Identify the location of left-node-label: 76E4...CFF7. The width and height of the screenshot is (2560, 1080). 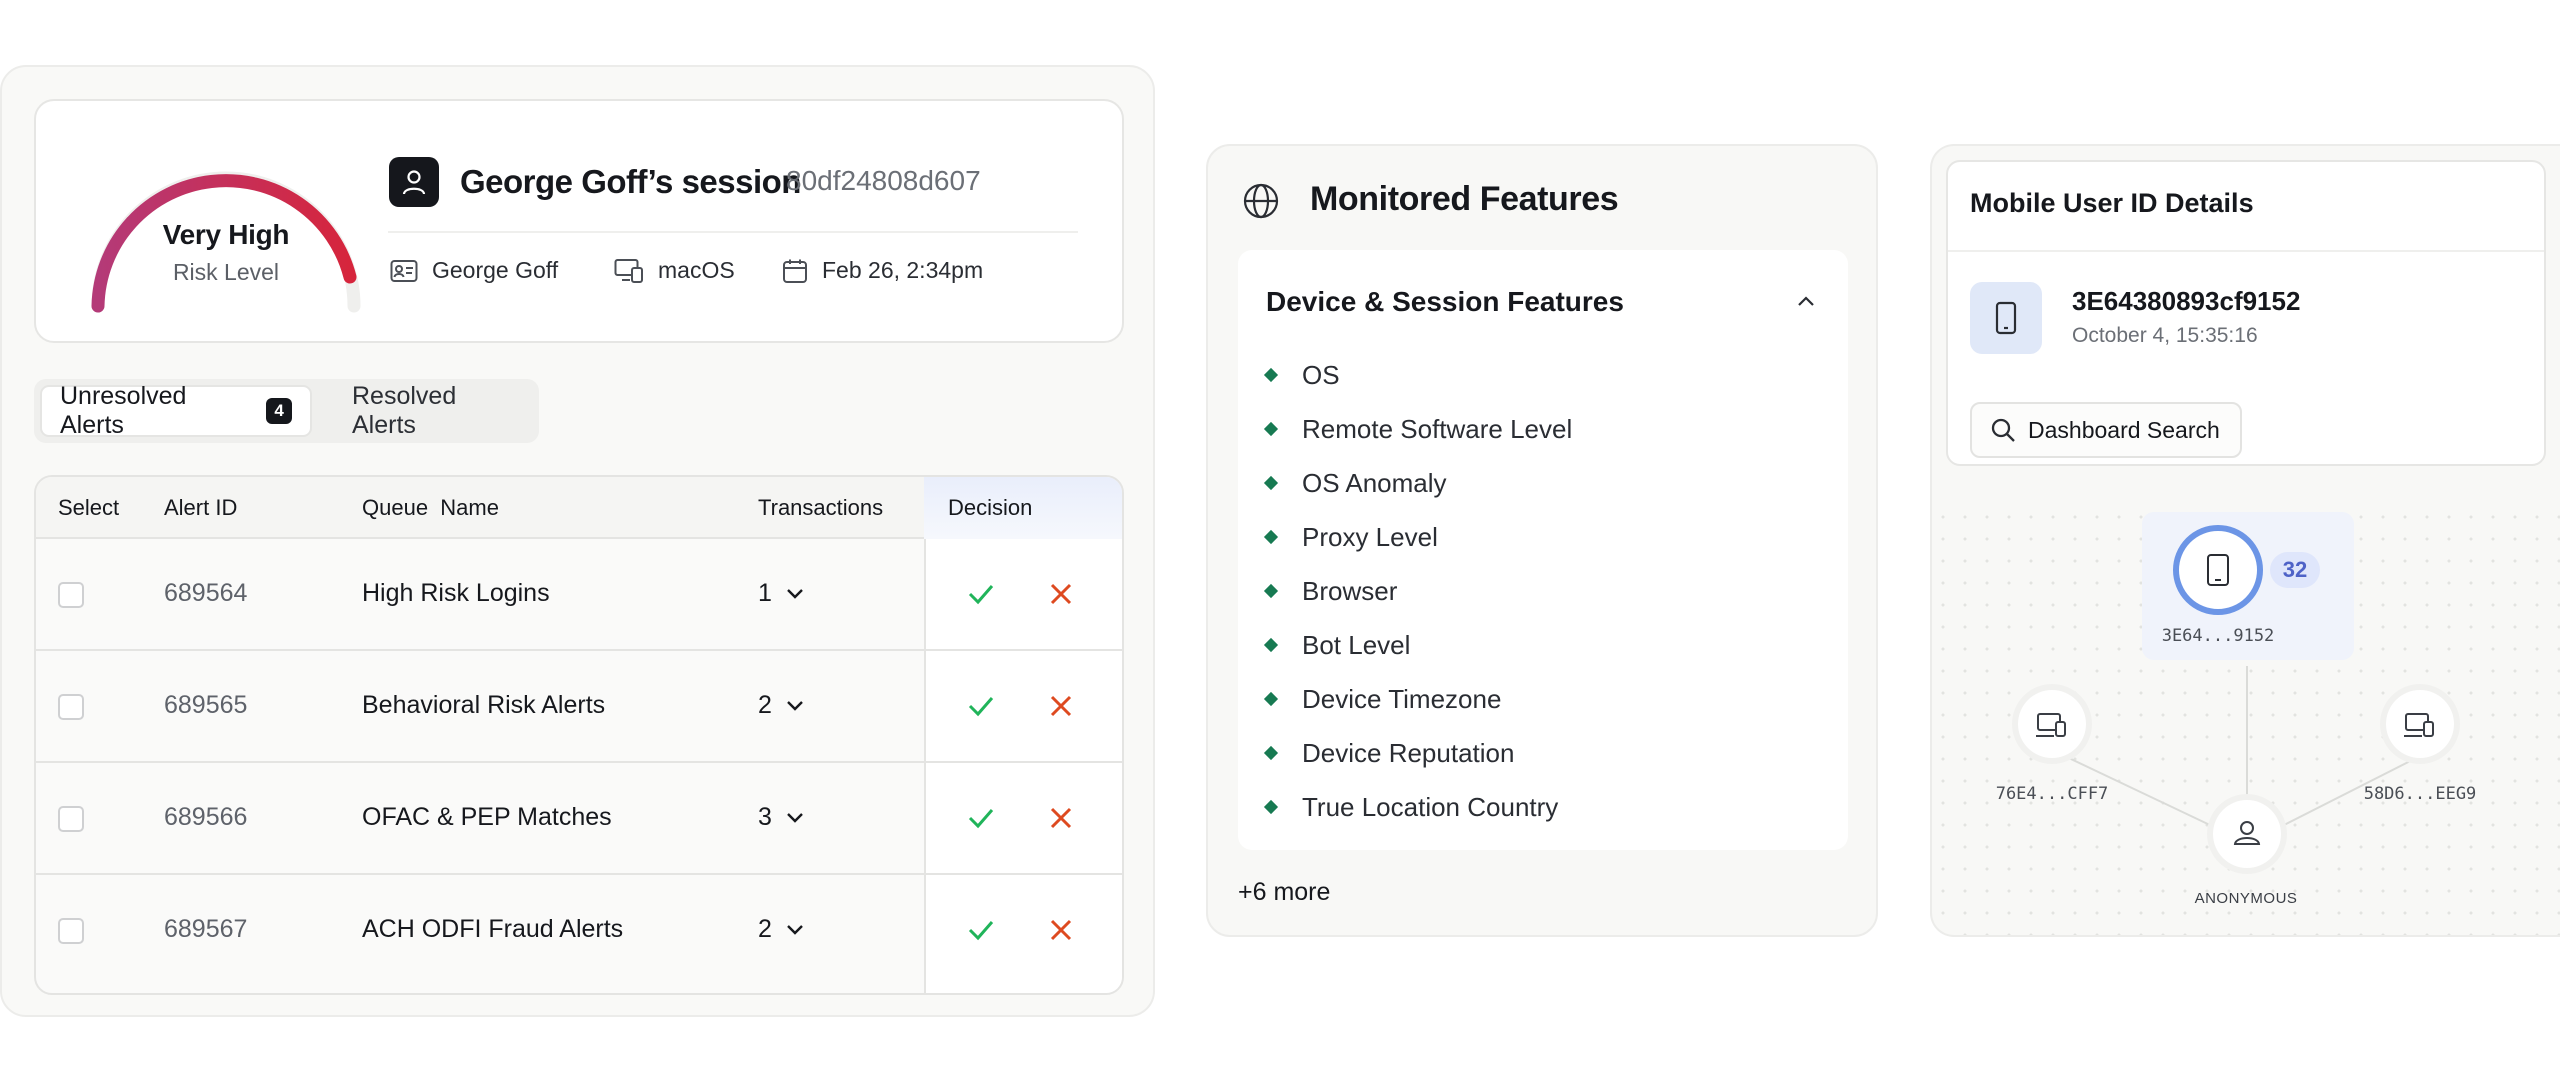
(2052, 794).